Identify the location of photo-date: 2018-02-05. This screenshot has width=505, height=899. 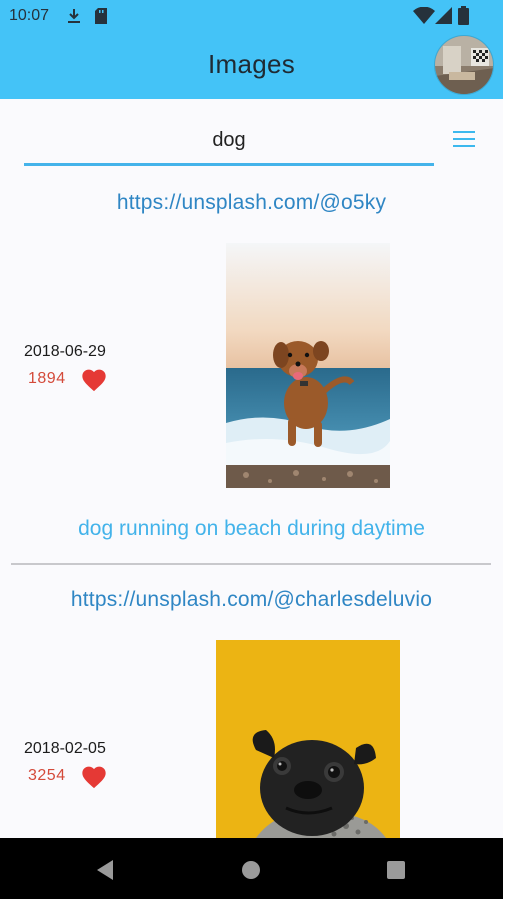
(65, 748).